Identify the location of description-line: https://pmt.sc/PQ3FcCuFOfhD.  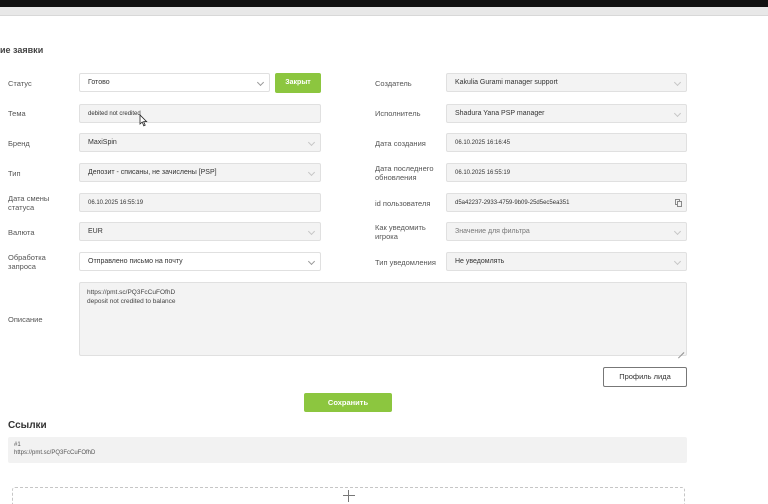
(131, 292).